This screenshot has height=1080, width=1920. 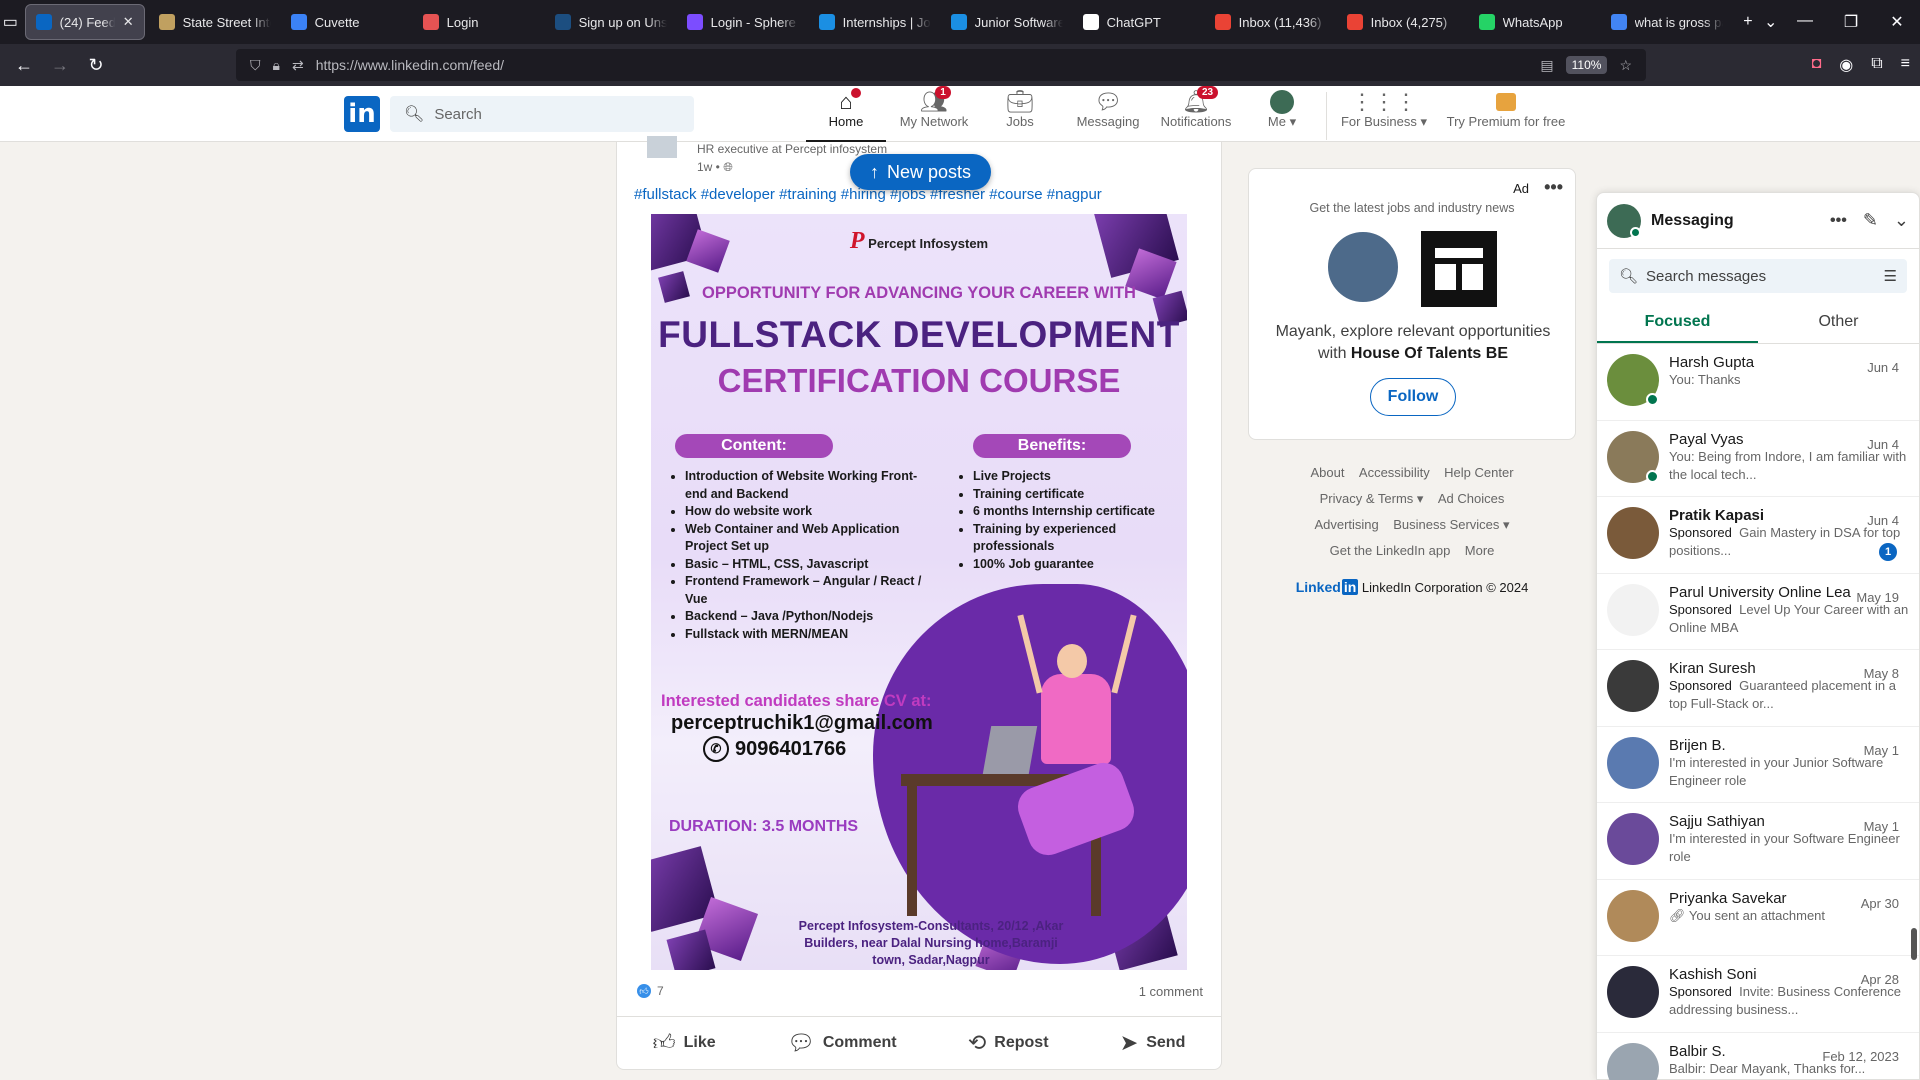 I want to click on linkedin-logo: in, so click(x=362, y=114).